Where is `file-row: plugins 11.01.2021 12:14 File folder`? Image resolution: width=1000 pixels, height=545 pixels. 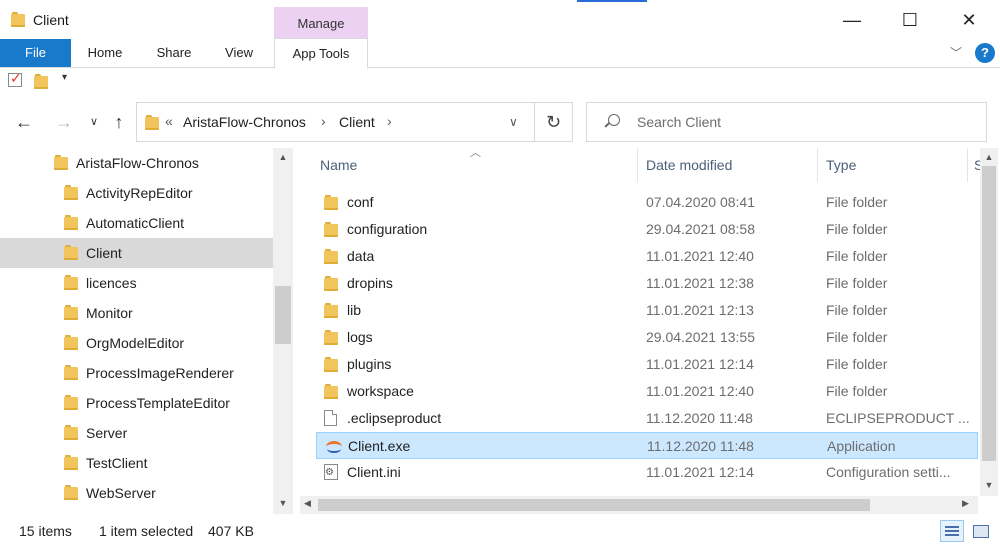 file-row: plugins 11.01.2021 12:14 File folder is located at coordinates (647, 364).